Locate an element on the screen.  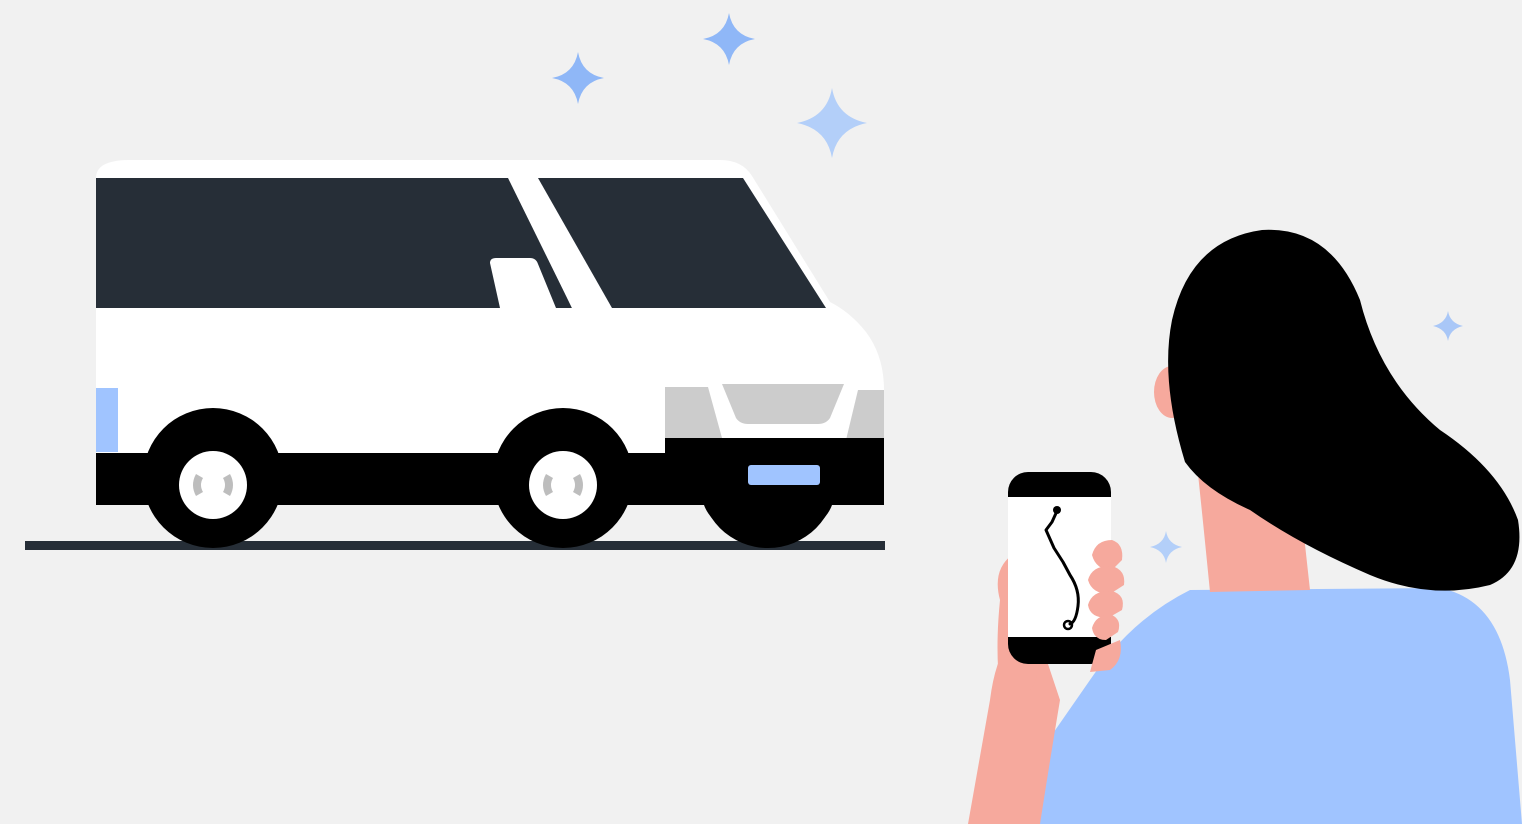
van-grille is located at coordinates (783, 404).